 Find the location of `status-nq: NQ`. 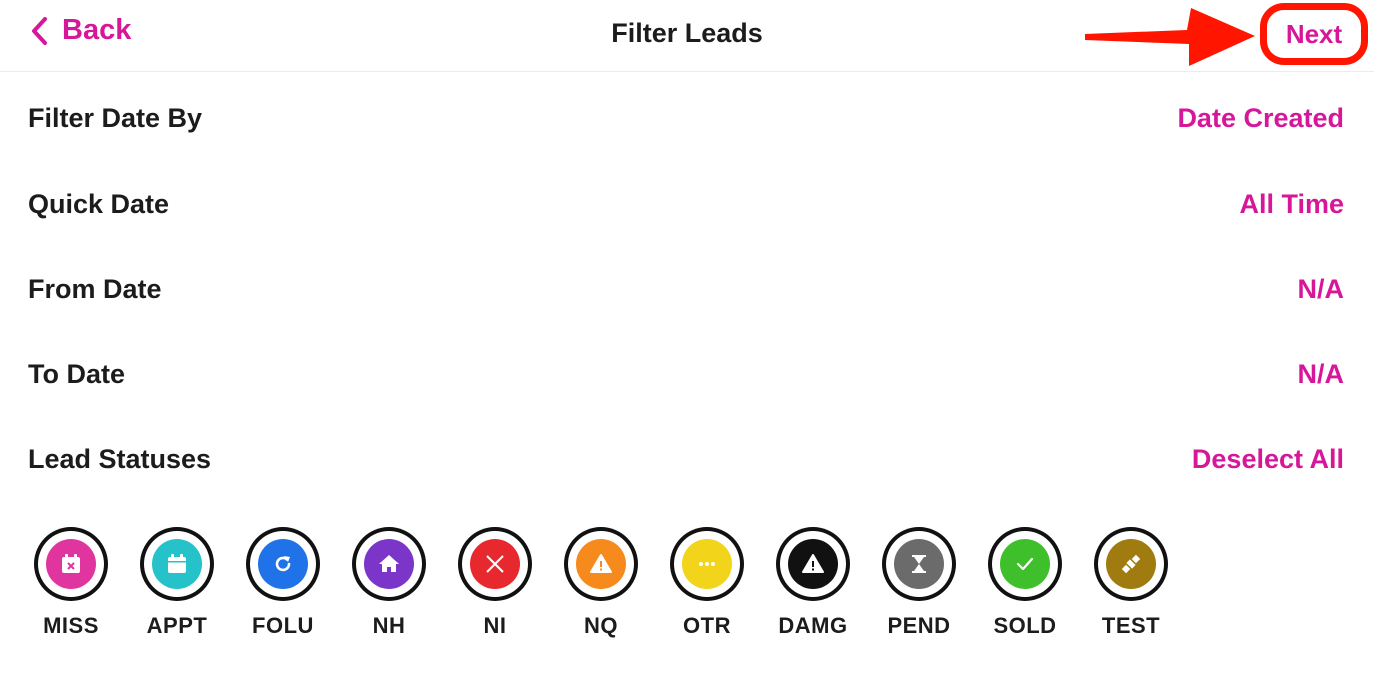

status-nq: NQ is located at coordinates (601, 583).